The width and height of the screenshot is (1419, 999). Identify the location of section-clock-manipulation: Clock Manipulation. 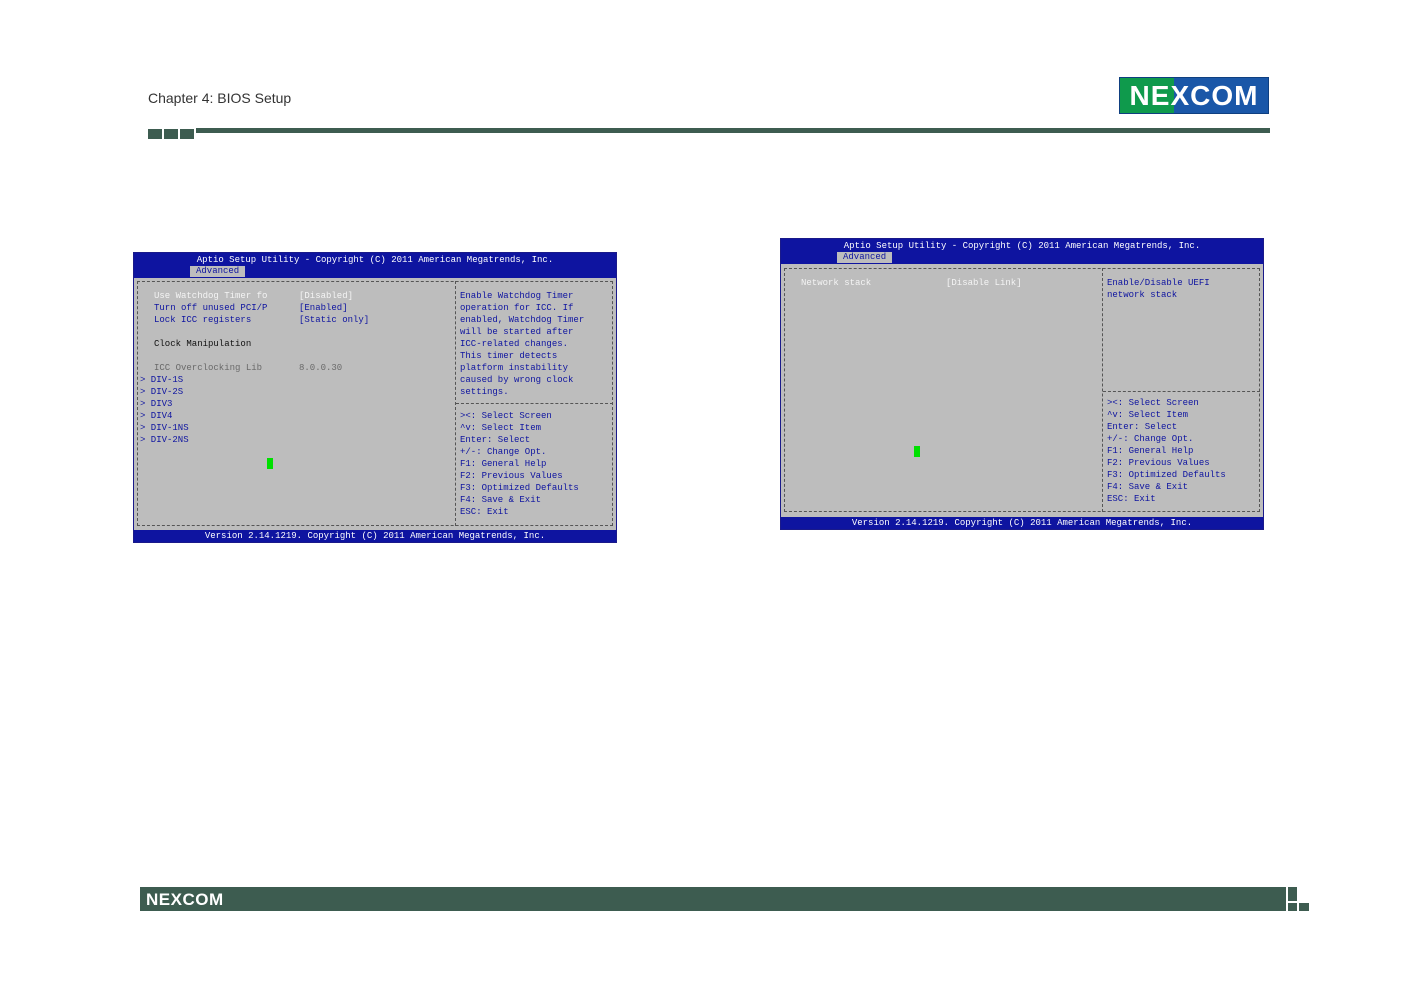
(203, 344).